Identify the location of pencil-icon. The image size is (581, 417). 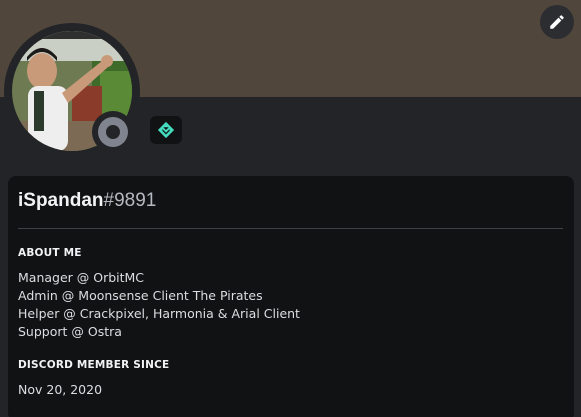
(557, 22).